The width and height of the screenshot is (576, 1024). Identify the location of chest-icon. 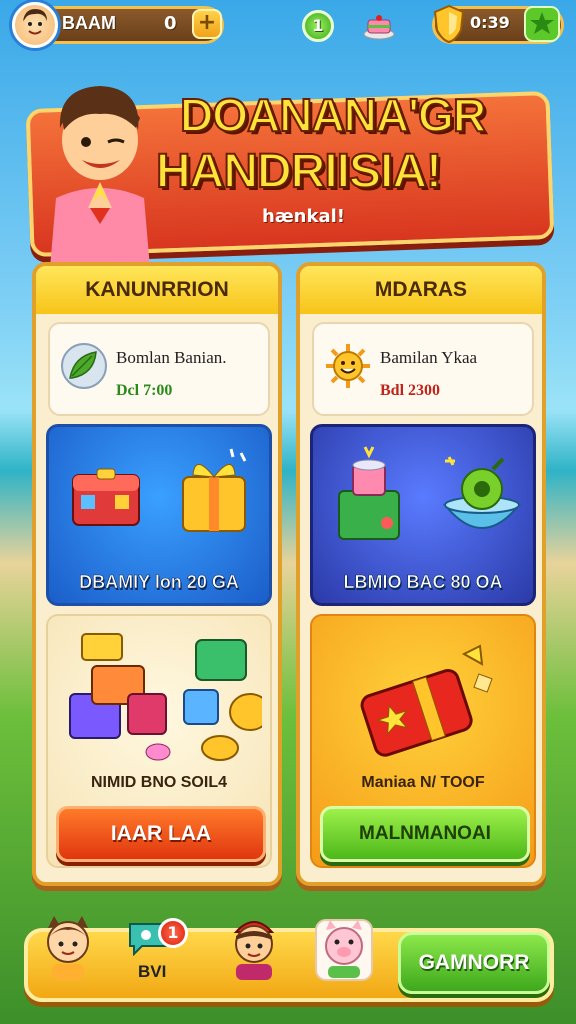
(107, 495).